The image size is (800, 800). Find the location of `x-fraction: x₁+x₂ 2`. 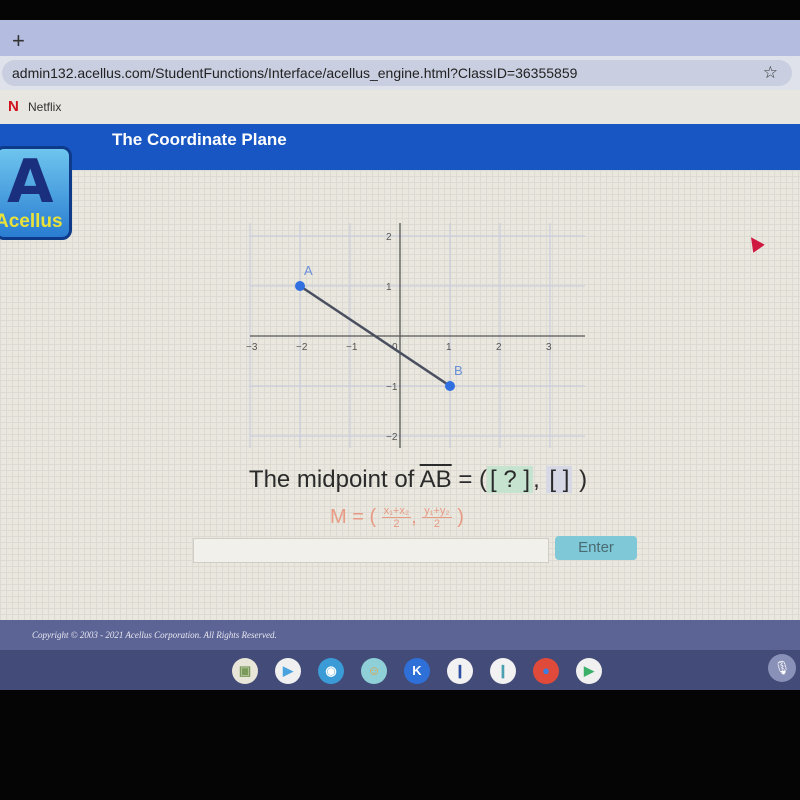

x-fraction: x₁+x₂ 2 is located at coordinates (396, 517).